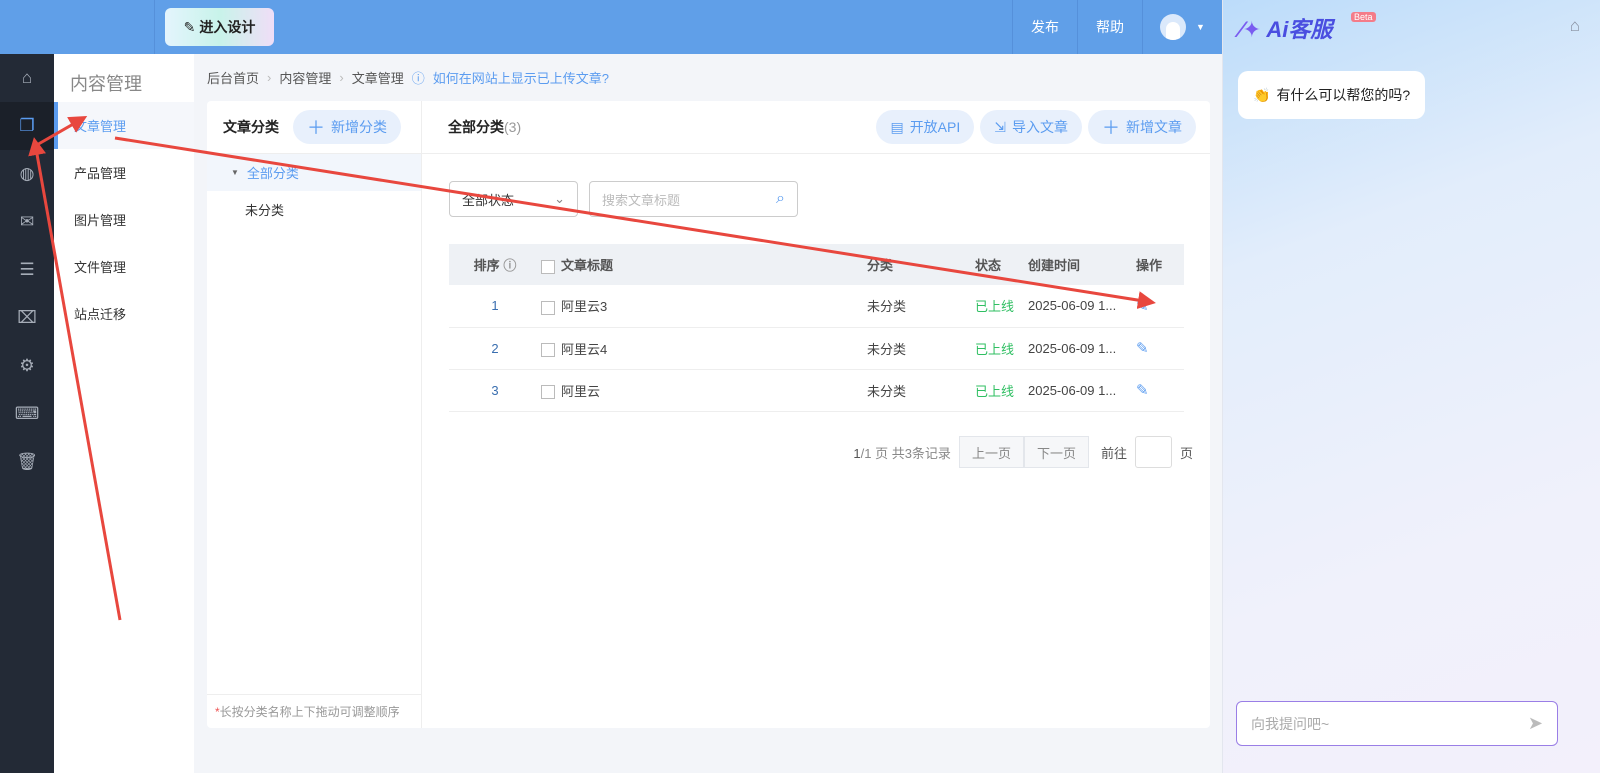 The width and height of the screenshot is (1600, 773). Describe the element at coordinates (476, 127) in the screenshot. I see `list-title: 全部分类` at that location.